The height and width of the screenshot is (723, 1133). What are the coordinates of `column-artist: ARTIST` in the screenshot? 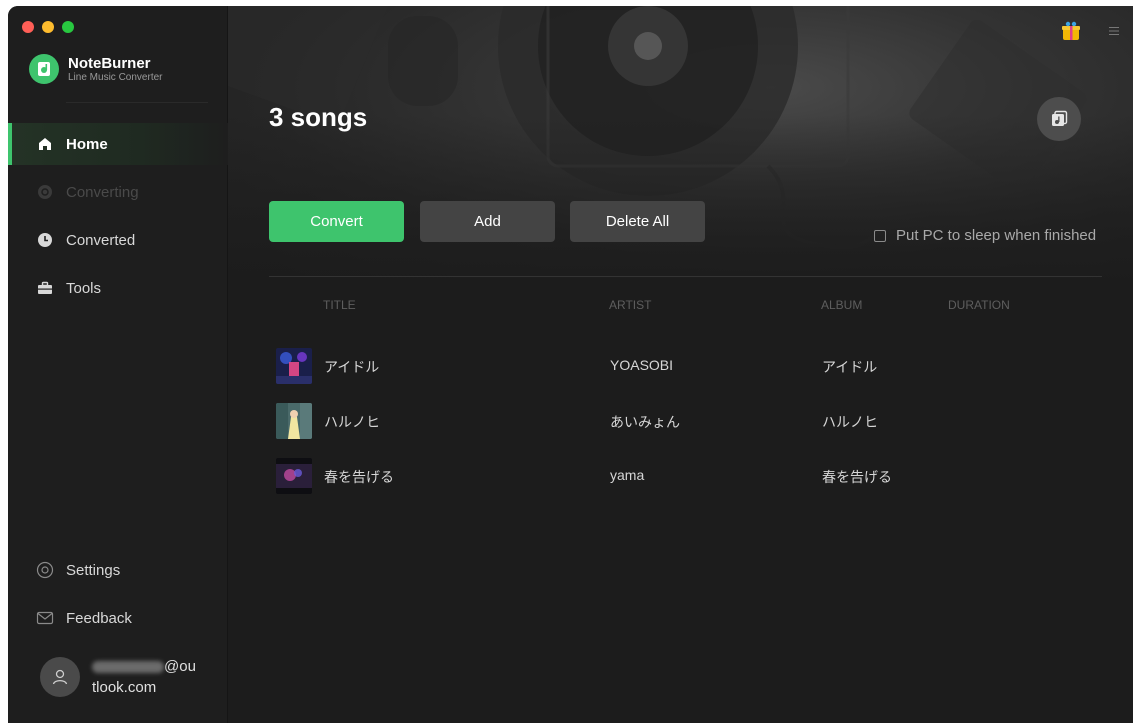 It's located at (630, 305).